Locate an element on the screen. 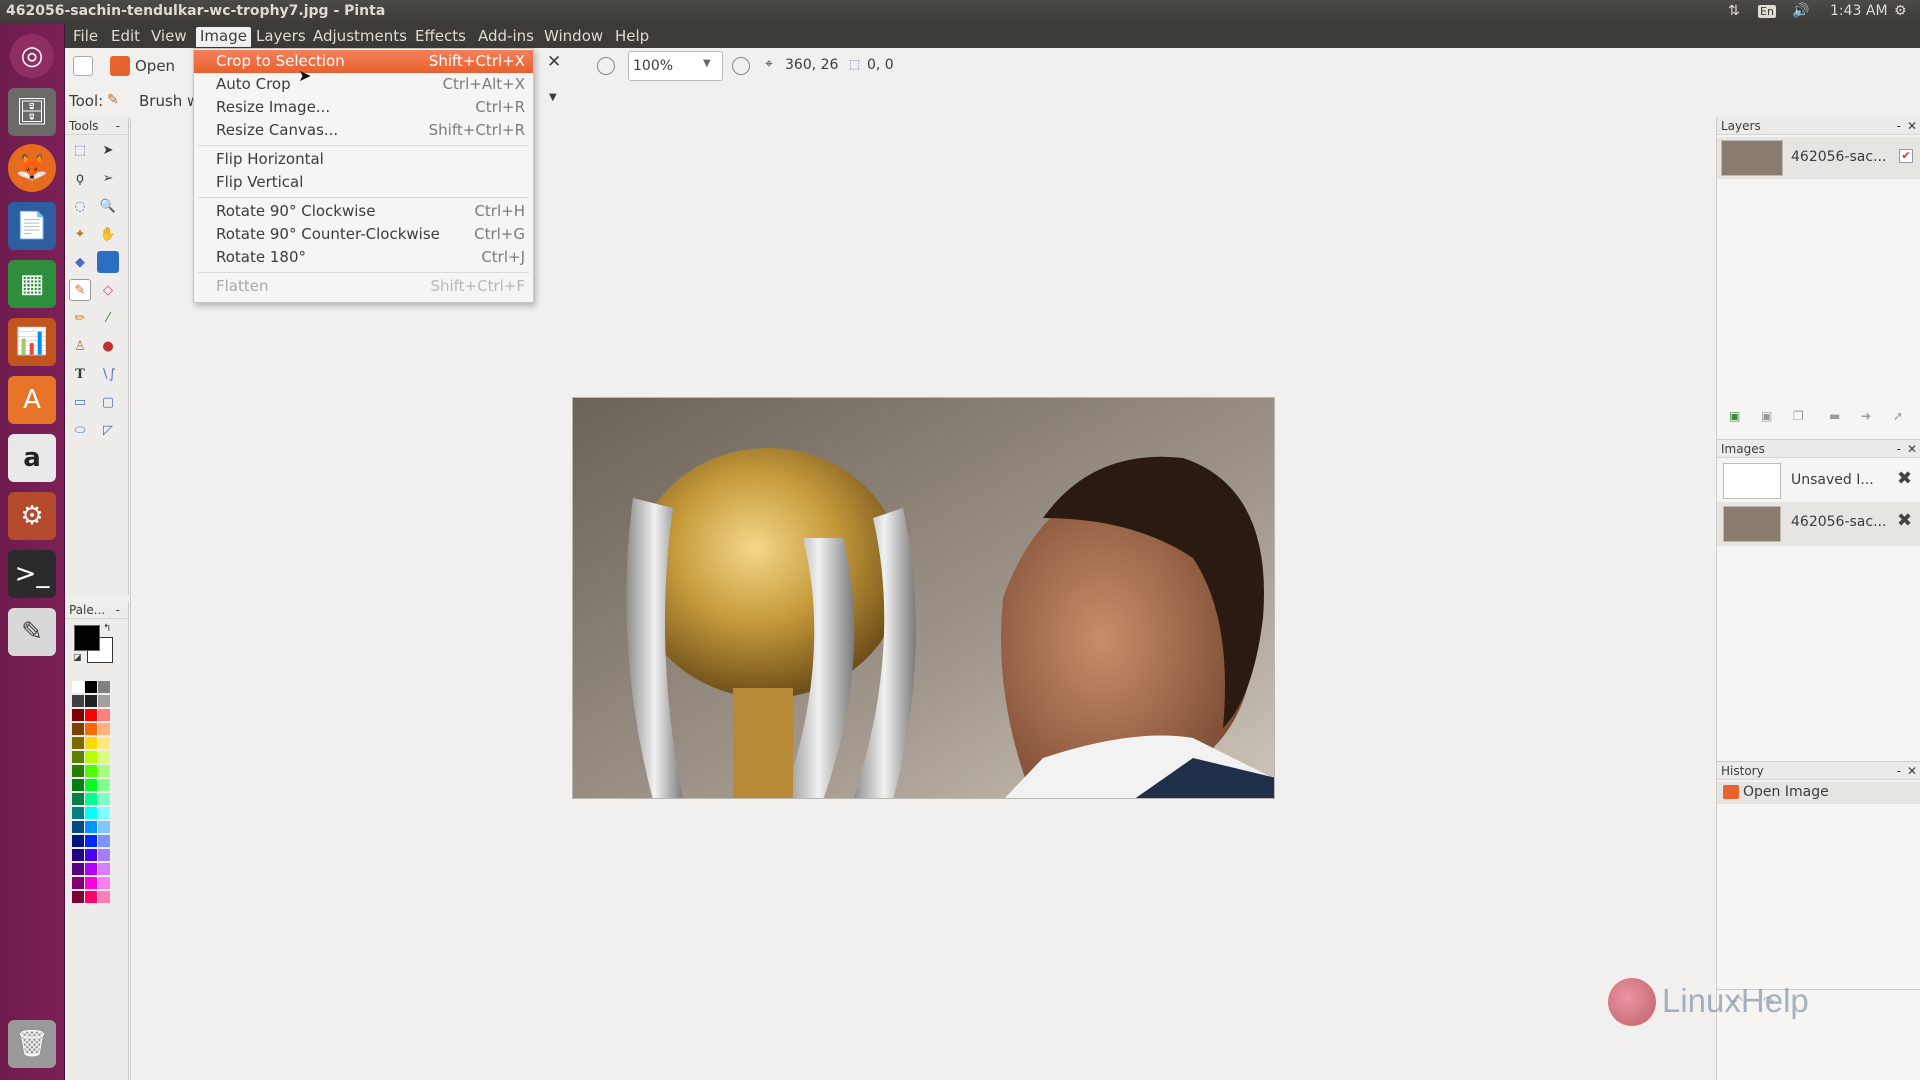 The width and height of the screenshot is (1920, 1080). merge-layer-icon: ▬ is located at coordinates (1834, 416).